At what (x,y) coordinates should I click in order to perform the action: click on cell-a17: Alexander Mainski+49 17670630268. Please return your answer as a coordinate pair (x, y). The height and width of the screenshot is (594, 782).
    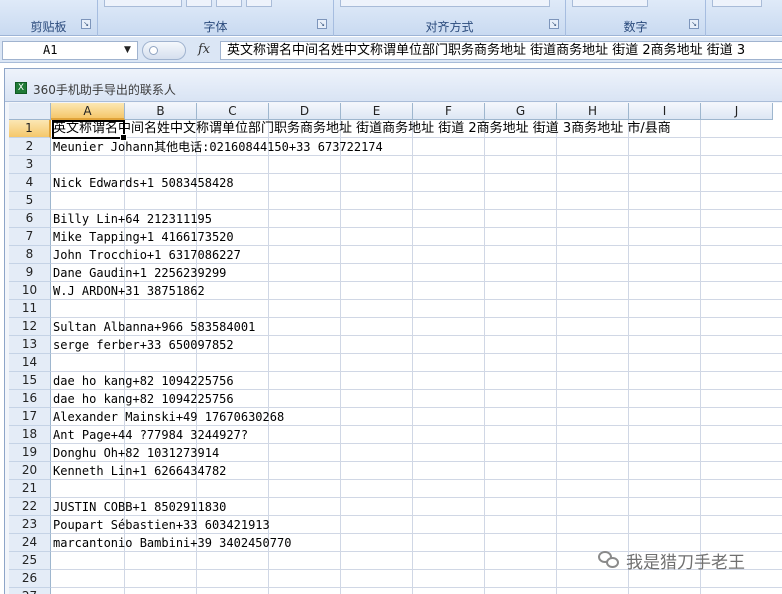
    Looking at the image, I should click on (168, 417).